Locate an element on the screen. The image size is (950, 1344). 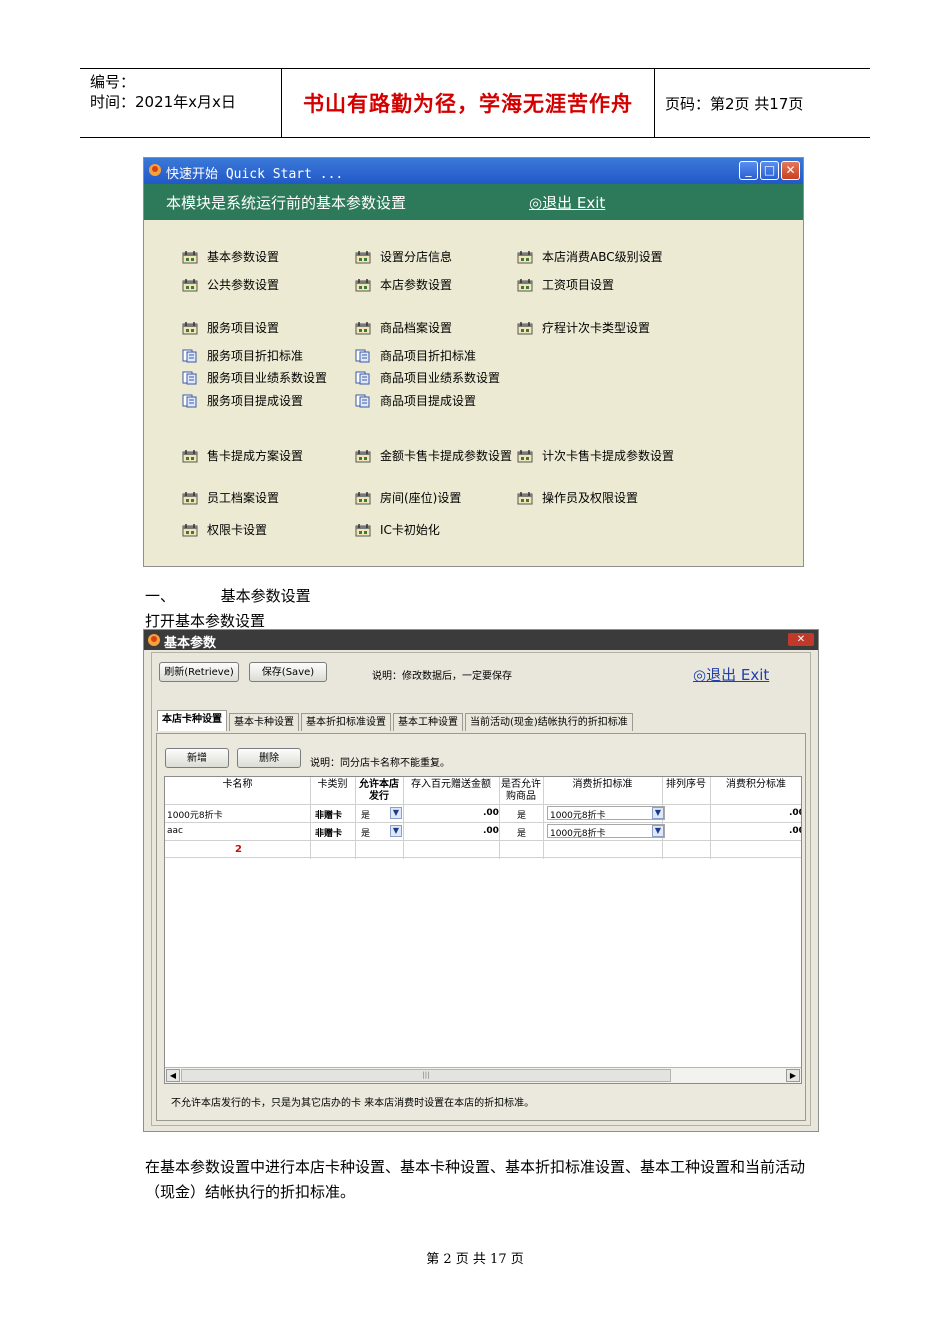
quick-start-item: 商品项目折扣标准 is located at coordinates (415, 355).